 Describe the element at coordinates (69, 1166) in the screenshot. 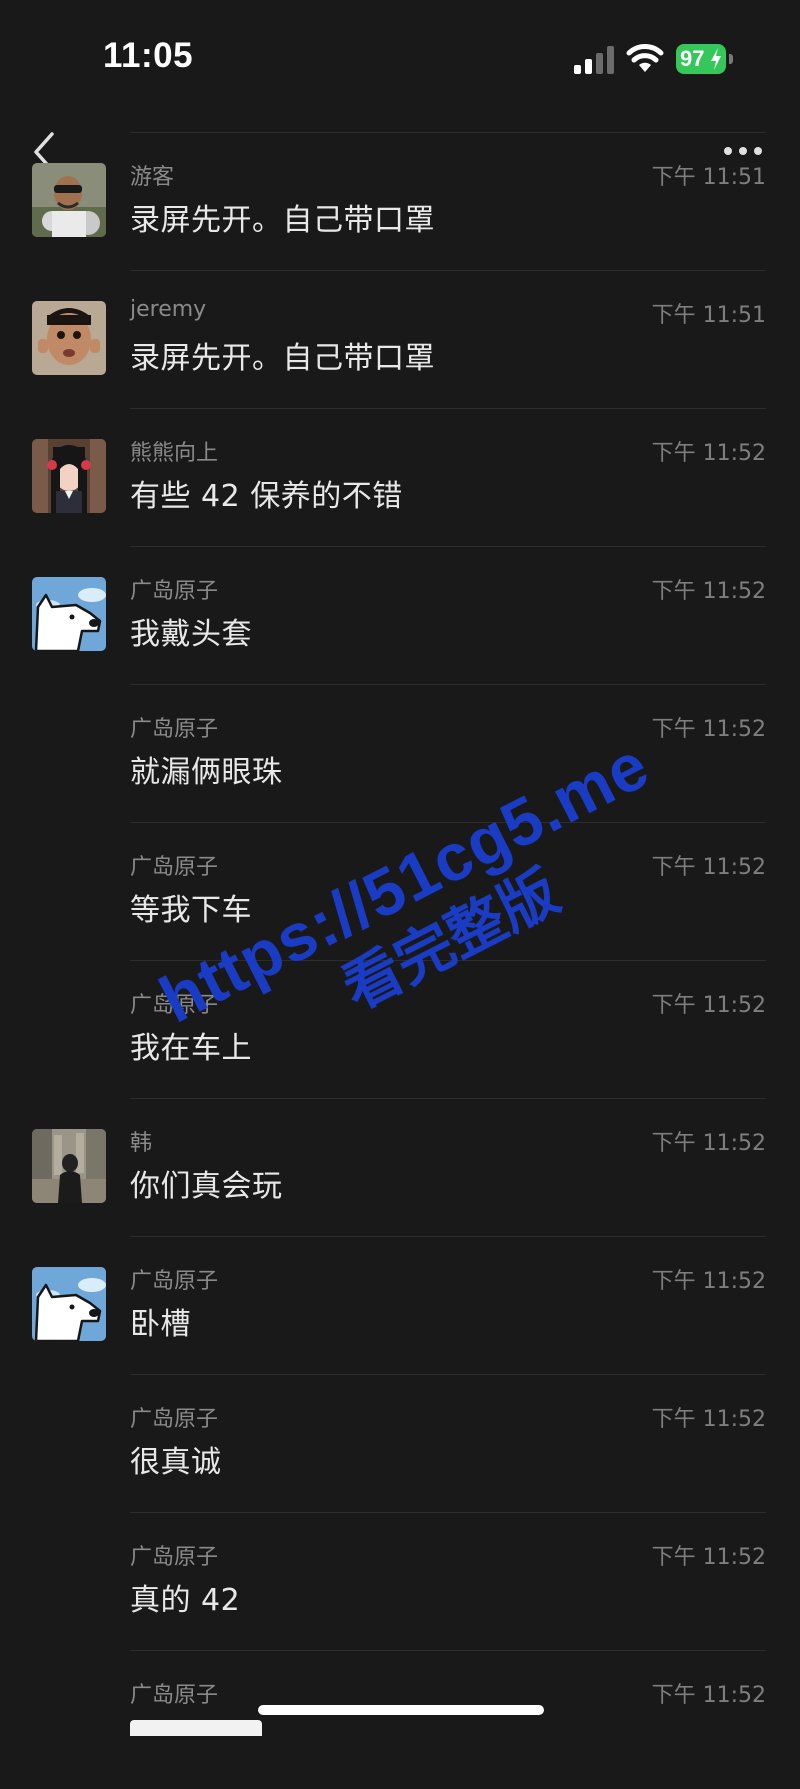

I see `avatar-han` at that location.